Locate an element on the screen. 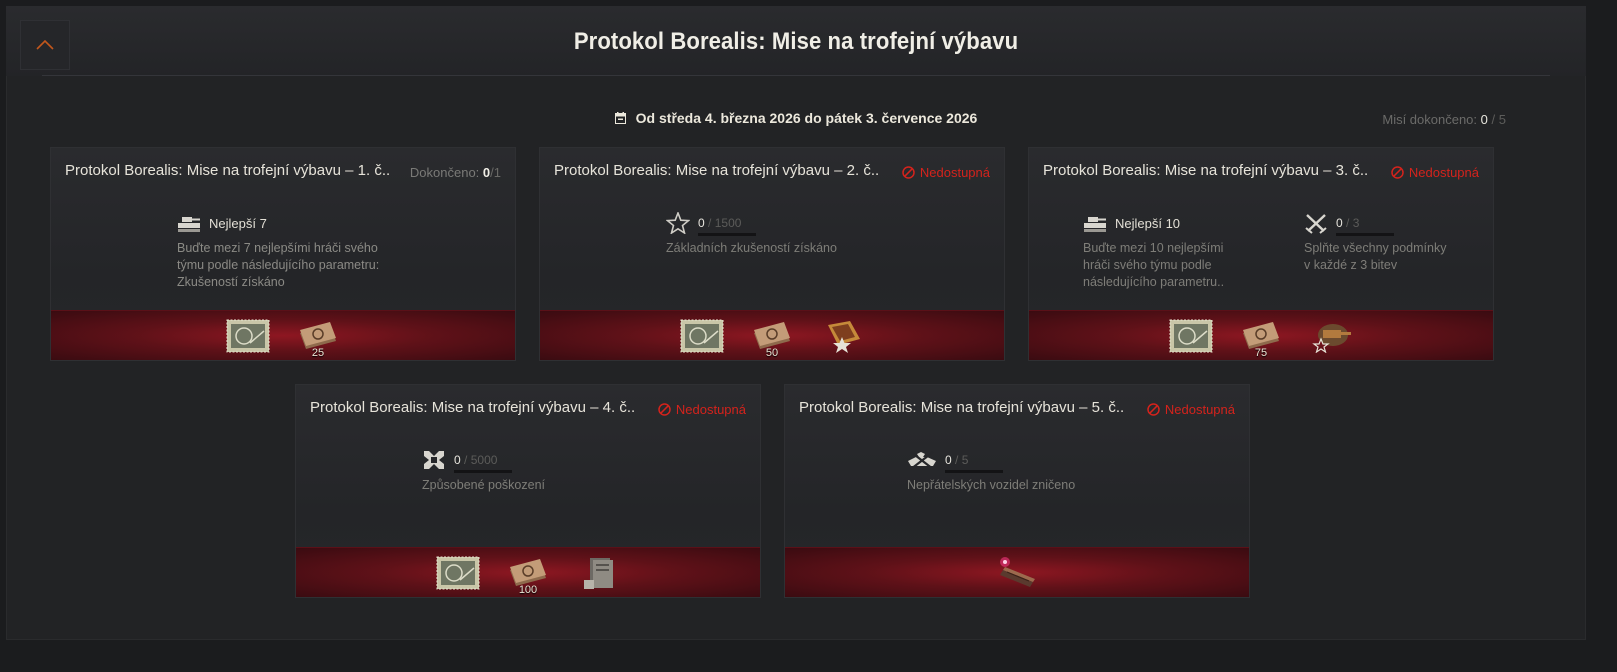 The height and width of the screenshot is (672, 1617). condition-progress: 0 / 3 is located at coordinates (1365, 226).